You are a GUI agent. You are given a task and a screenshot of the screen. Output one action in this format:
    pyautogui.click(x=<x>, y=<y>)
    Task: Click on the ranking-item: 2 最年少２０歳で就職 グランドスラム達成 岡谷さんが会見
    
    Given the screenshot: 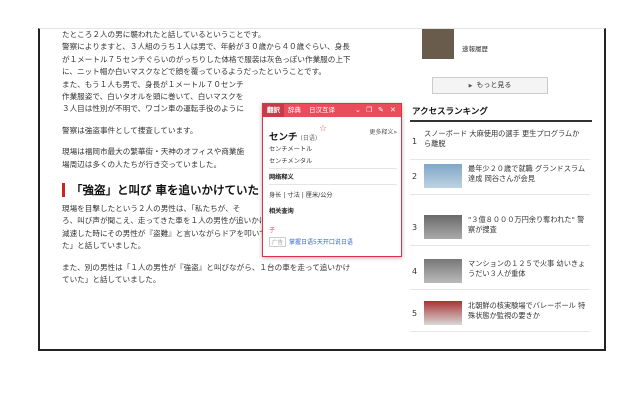 What is the action you would take?
    pyautogui.click(x=500, y=177)
    